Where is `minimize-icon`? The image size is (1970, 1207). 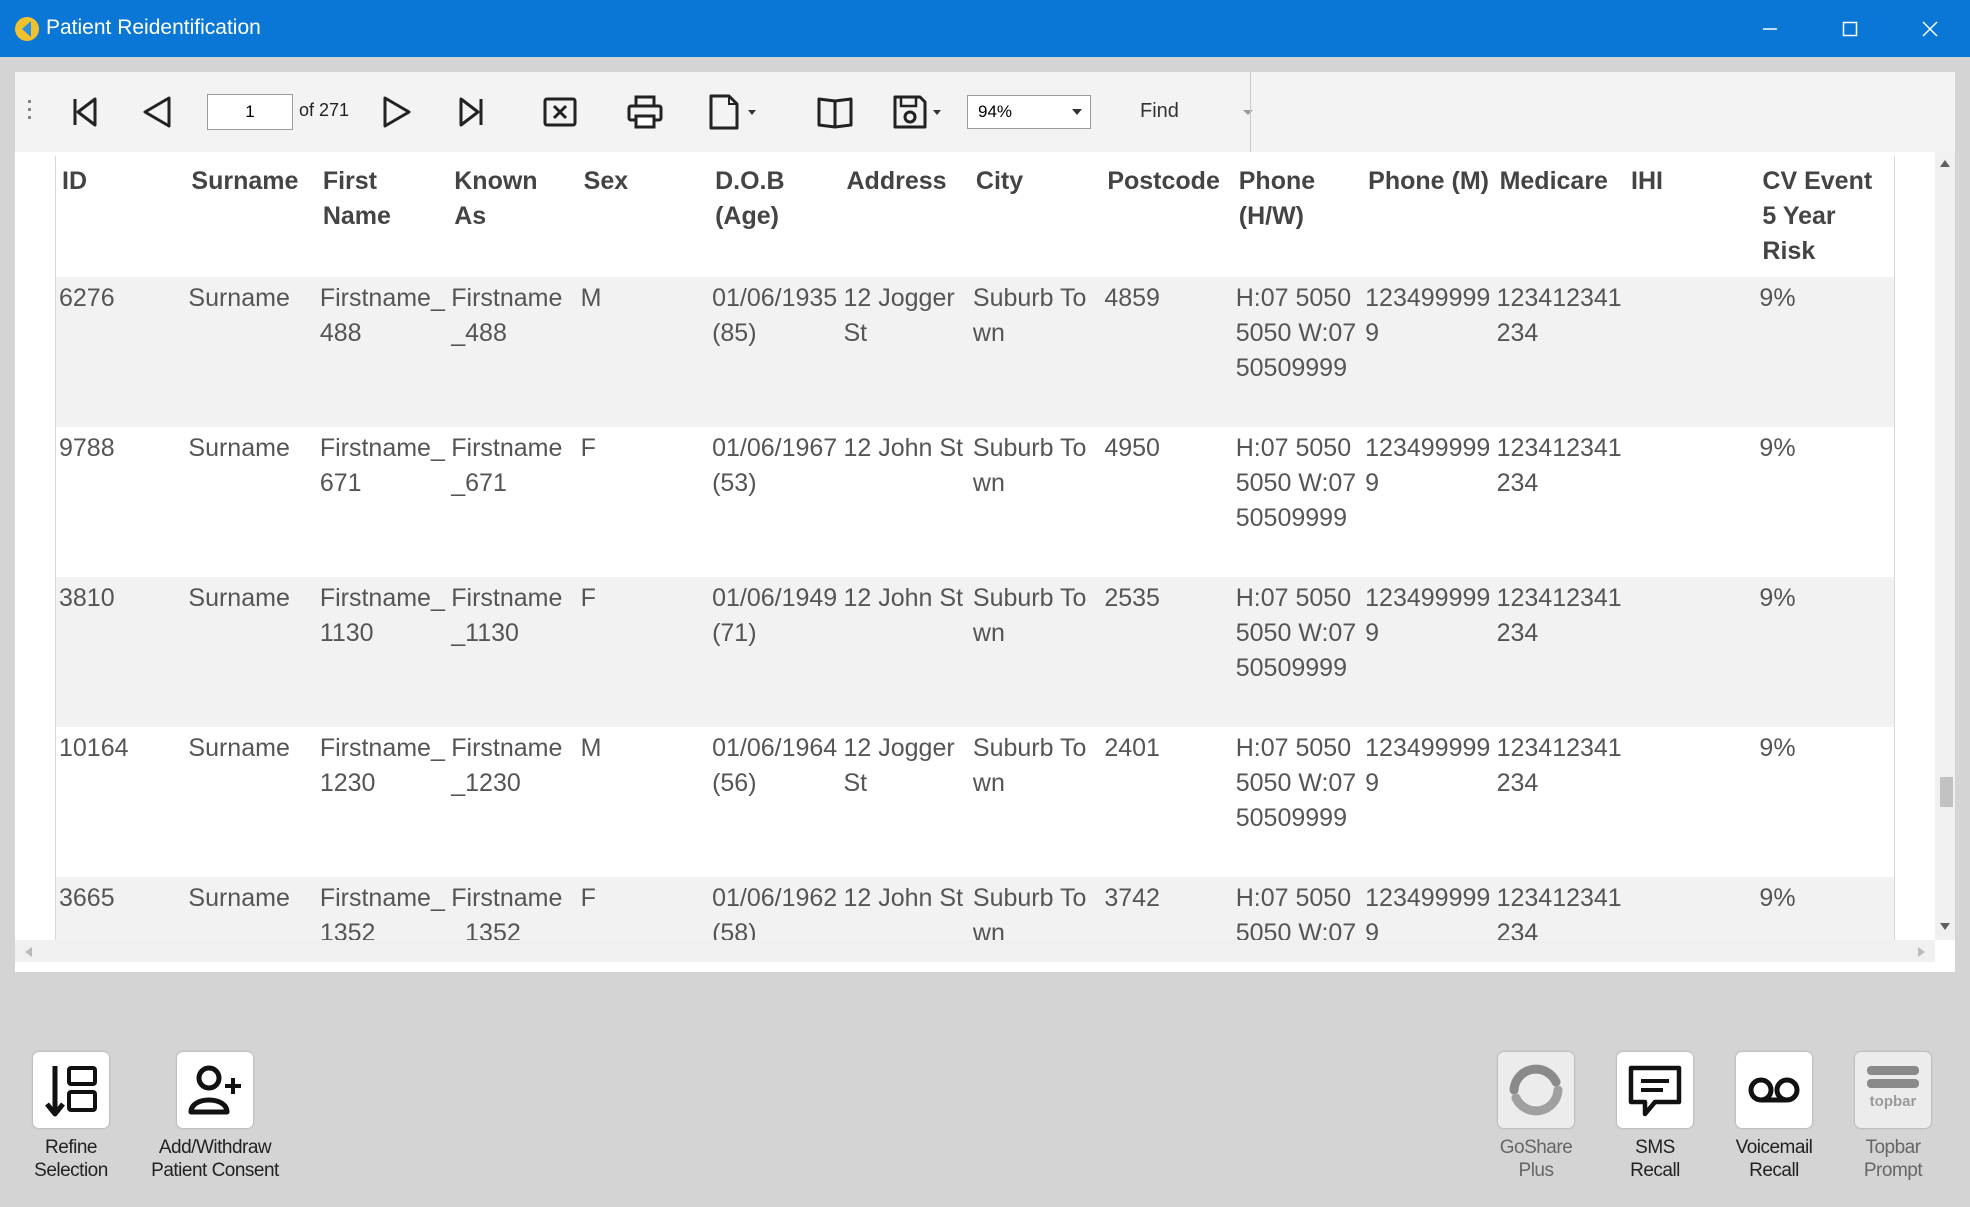 minimize-icon is located at coordinates (1770, 28).